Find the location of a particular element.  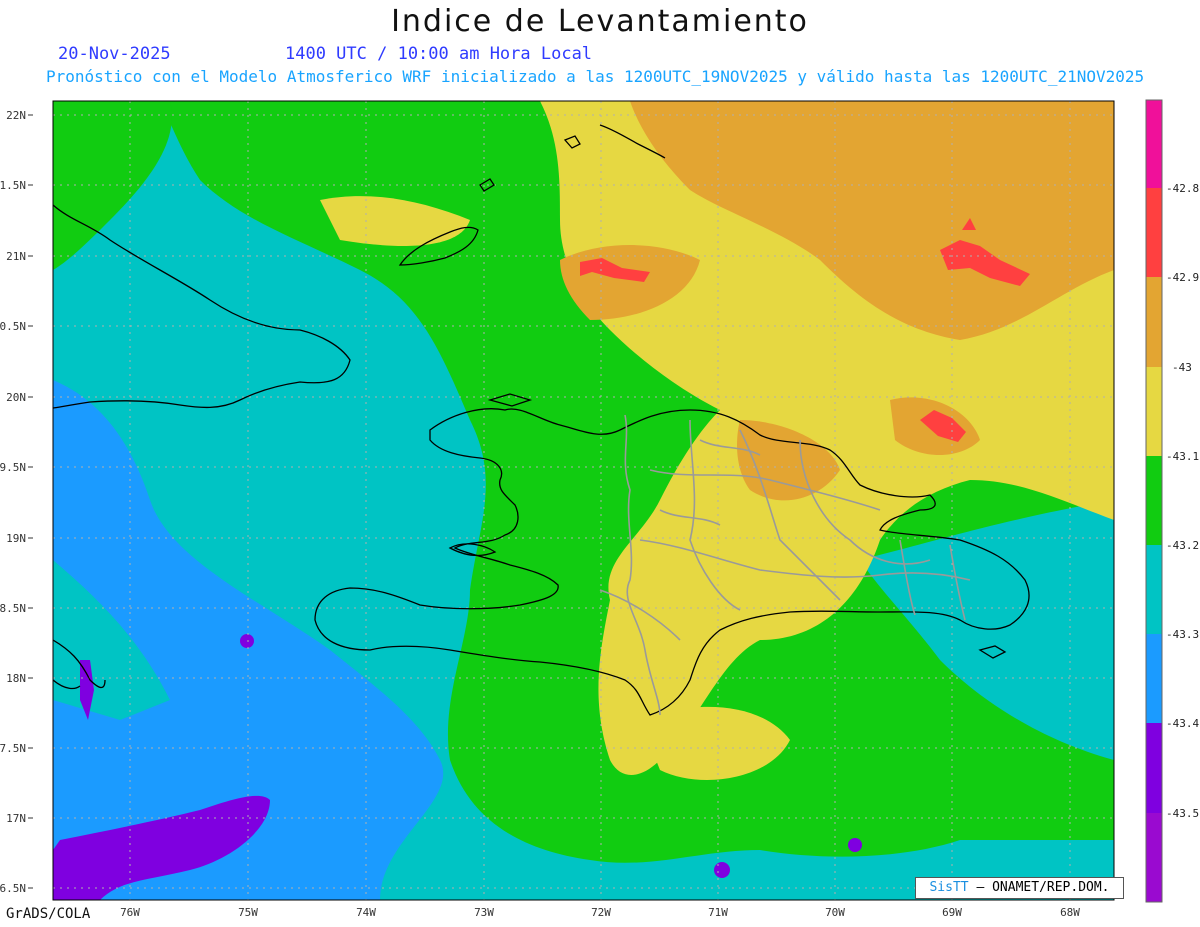

sistt-logo: SisTT is located at coordinates (949, 887).